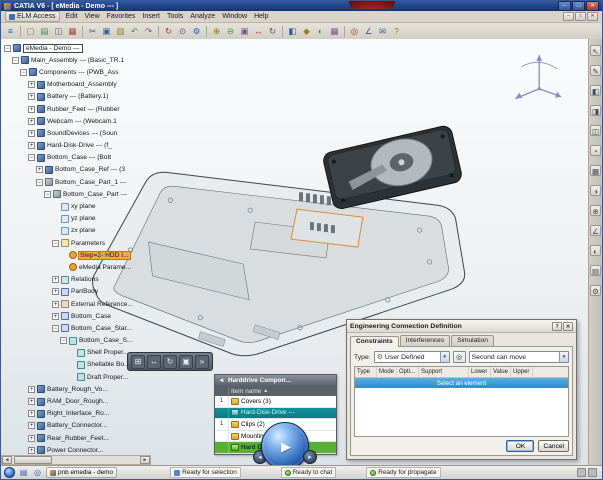 This screenshot has height=480, width=603. I want to click on zoom-in-icon: ⊕, so click(216, 31).